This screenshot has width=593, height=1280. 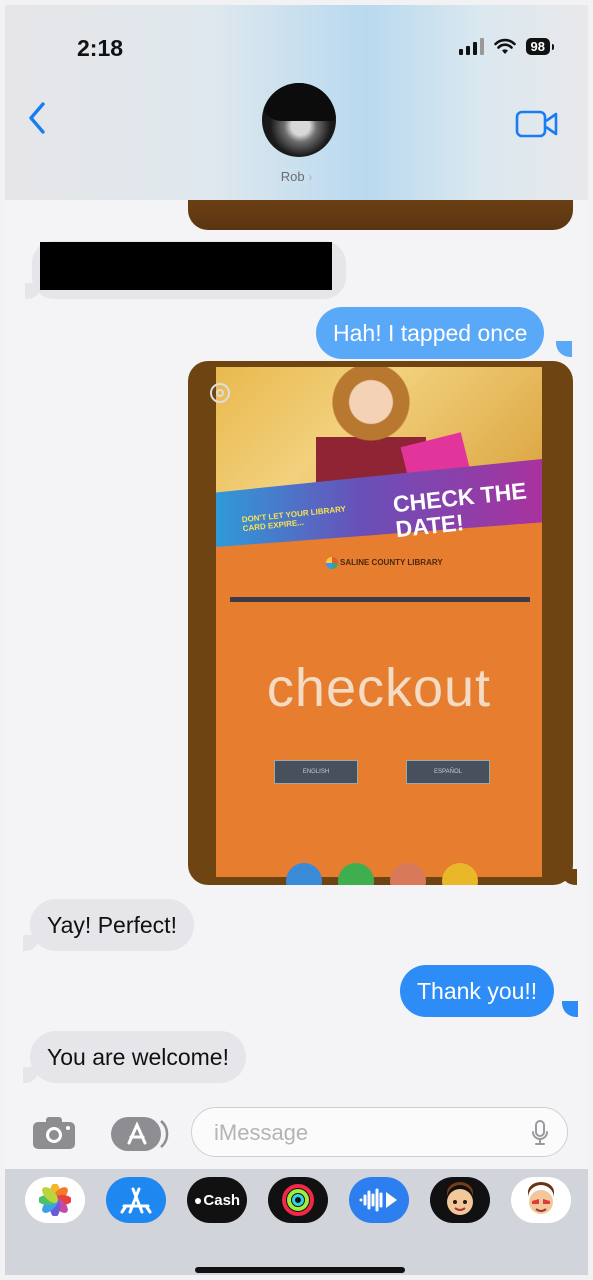 I want to click on redaction-box, so click(x=186, y=266).